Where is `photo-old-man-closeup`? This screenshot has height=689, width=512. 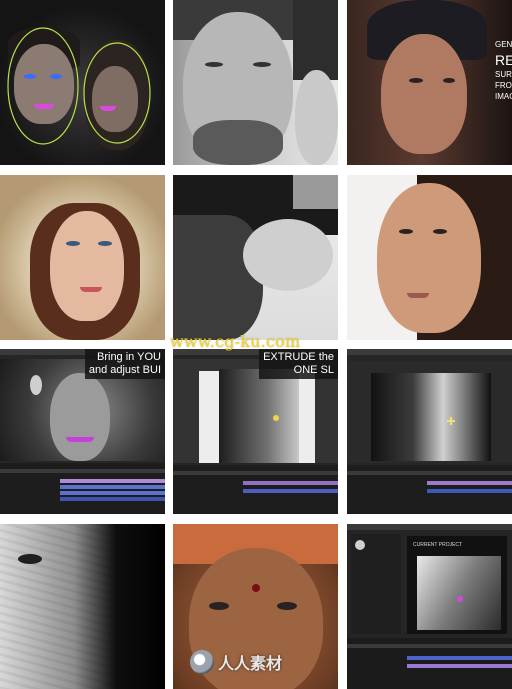 photo-old-man-closeup is located at coordinates (82, 606).